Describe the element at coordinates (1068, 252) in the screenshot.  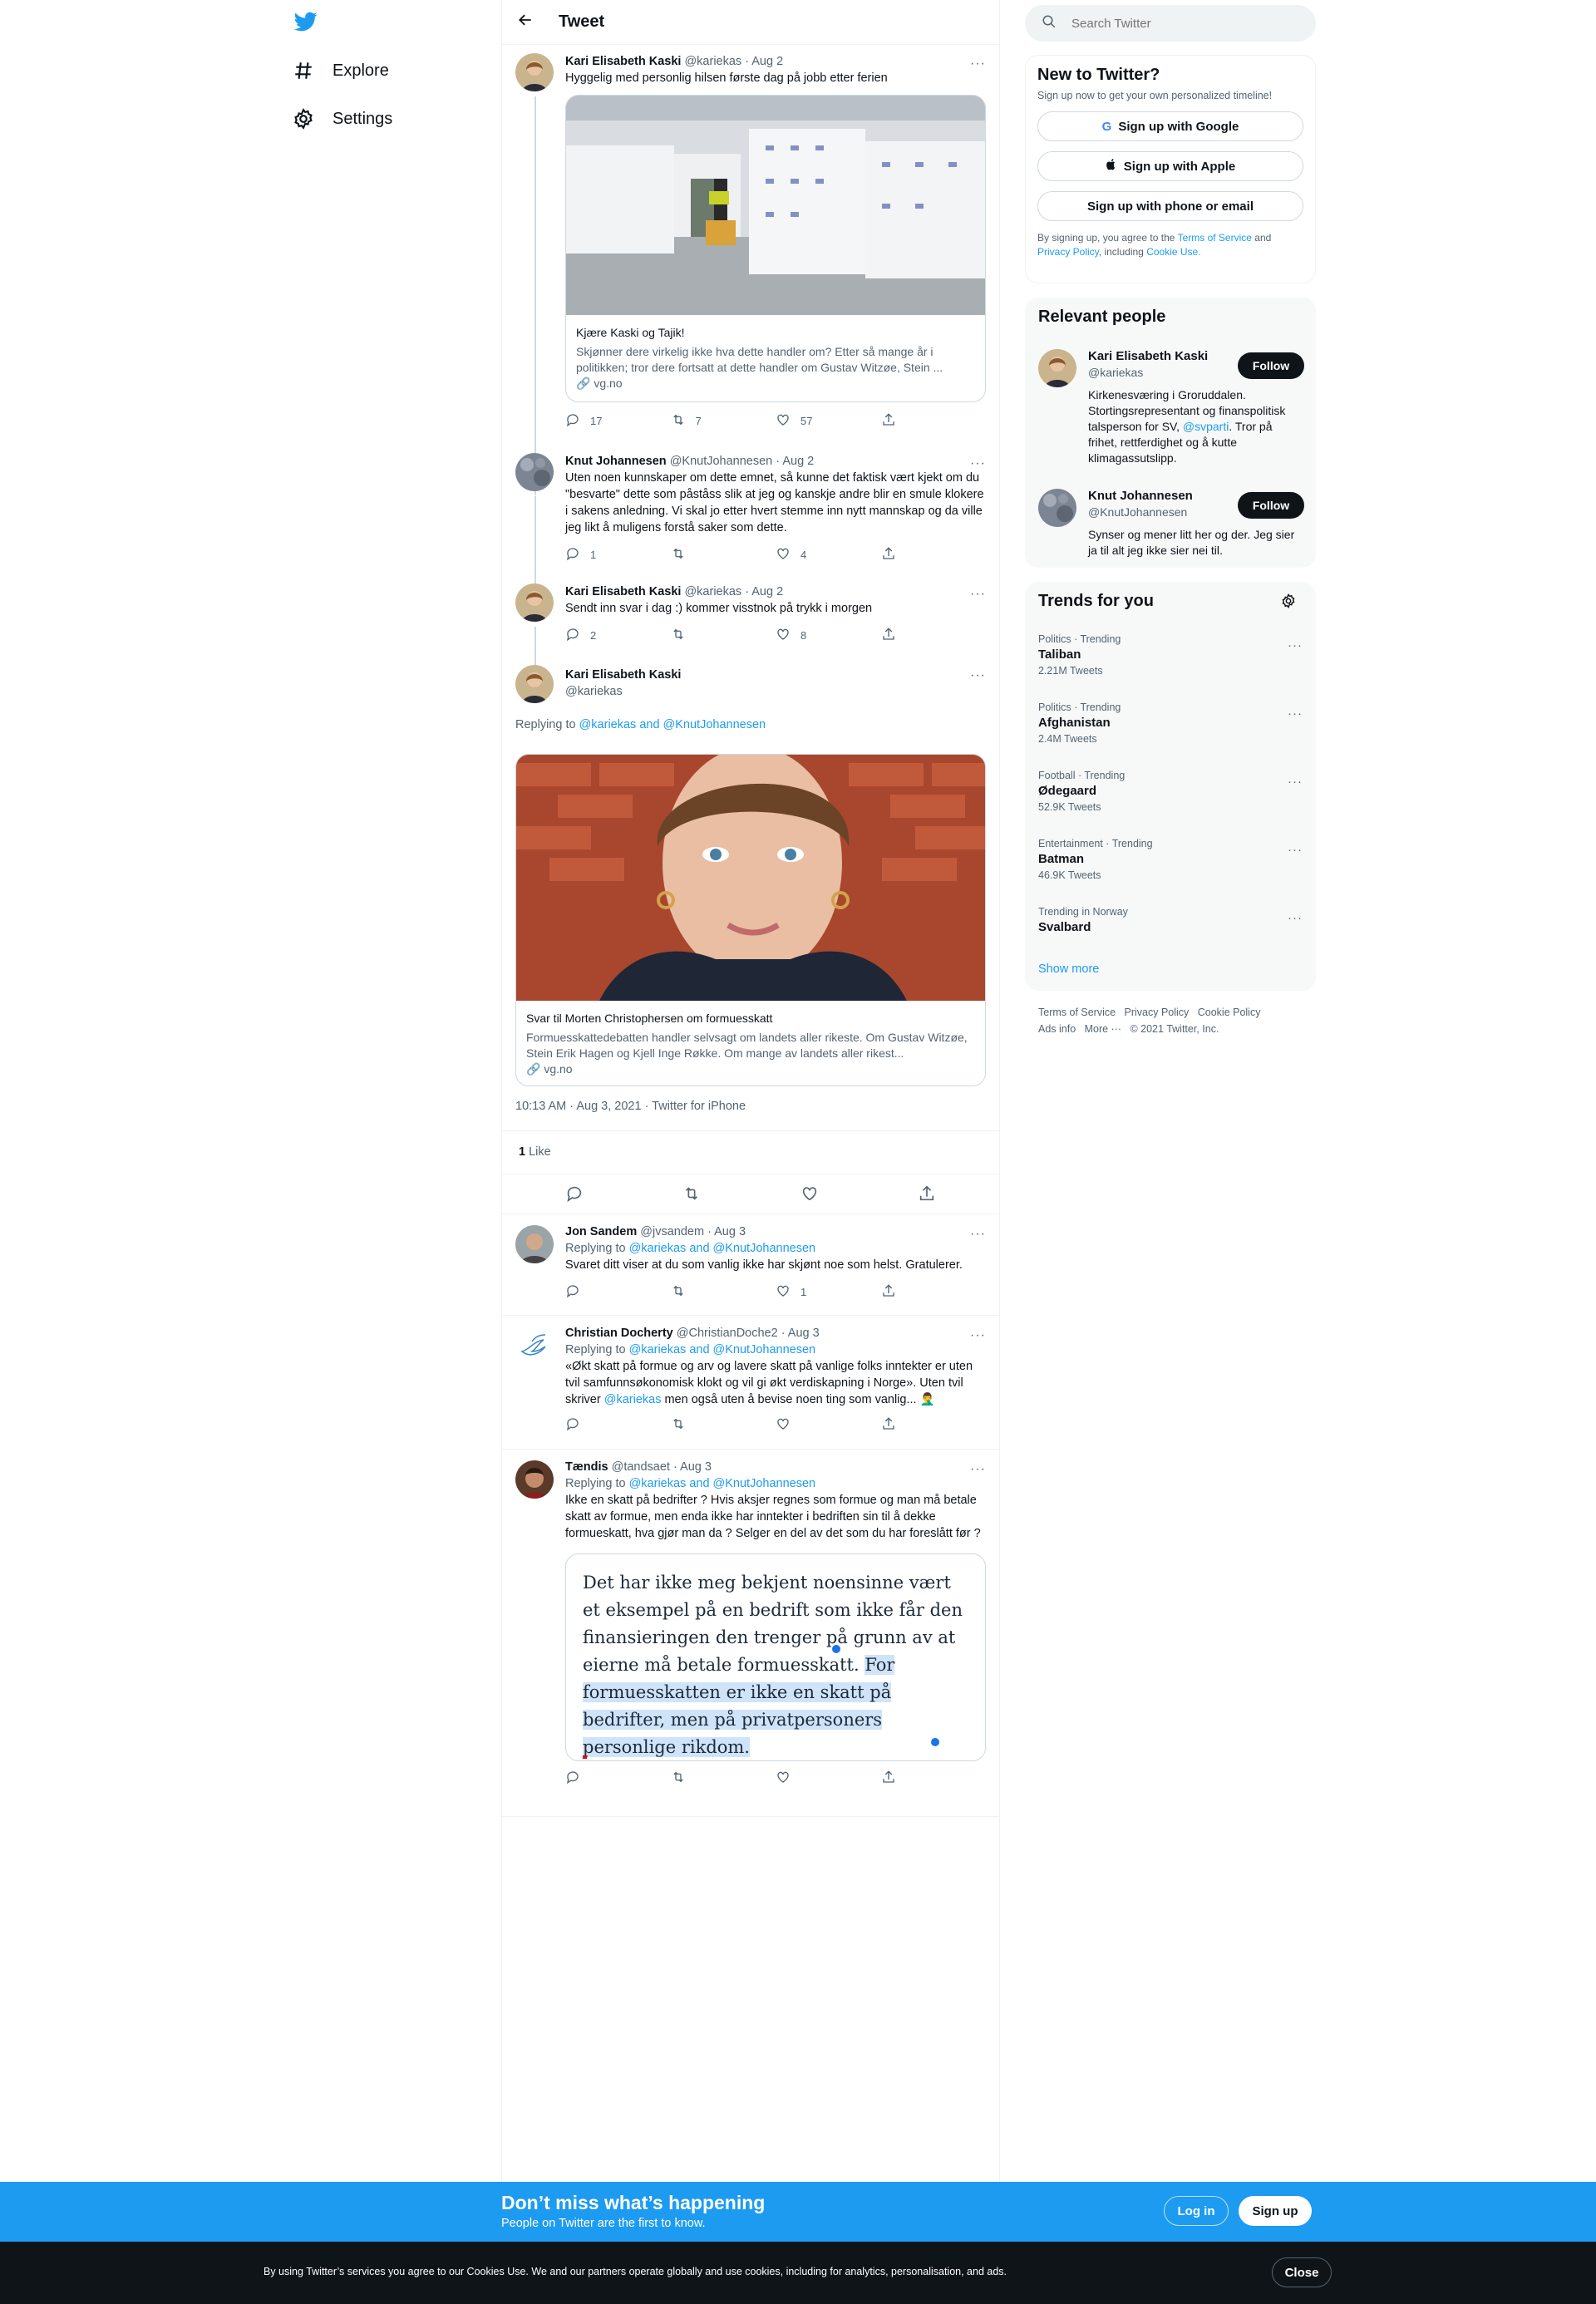
I see `privacy-link: Privacy Policy` at that location.